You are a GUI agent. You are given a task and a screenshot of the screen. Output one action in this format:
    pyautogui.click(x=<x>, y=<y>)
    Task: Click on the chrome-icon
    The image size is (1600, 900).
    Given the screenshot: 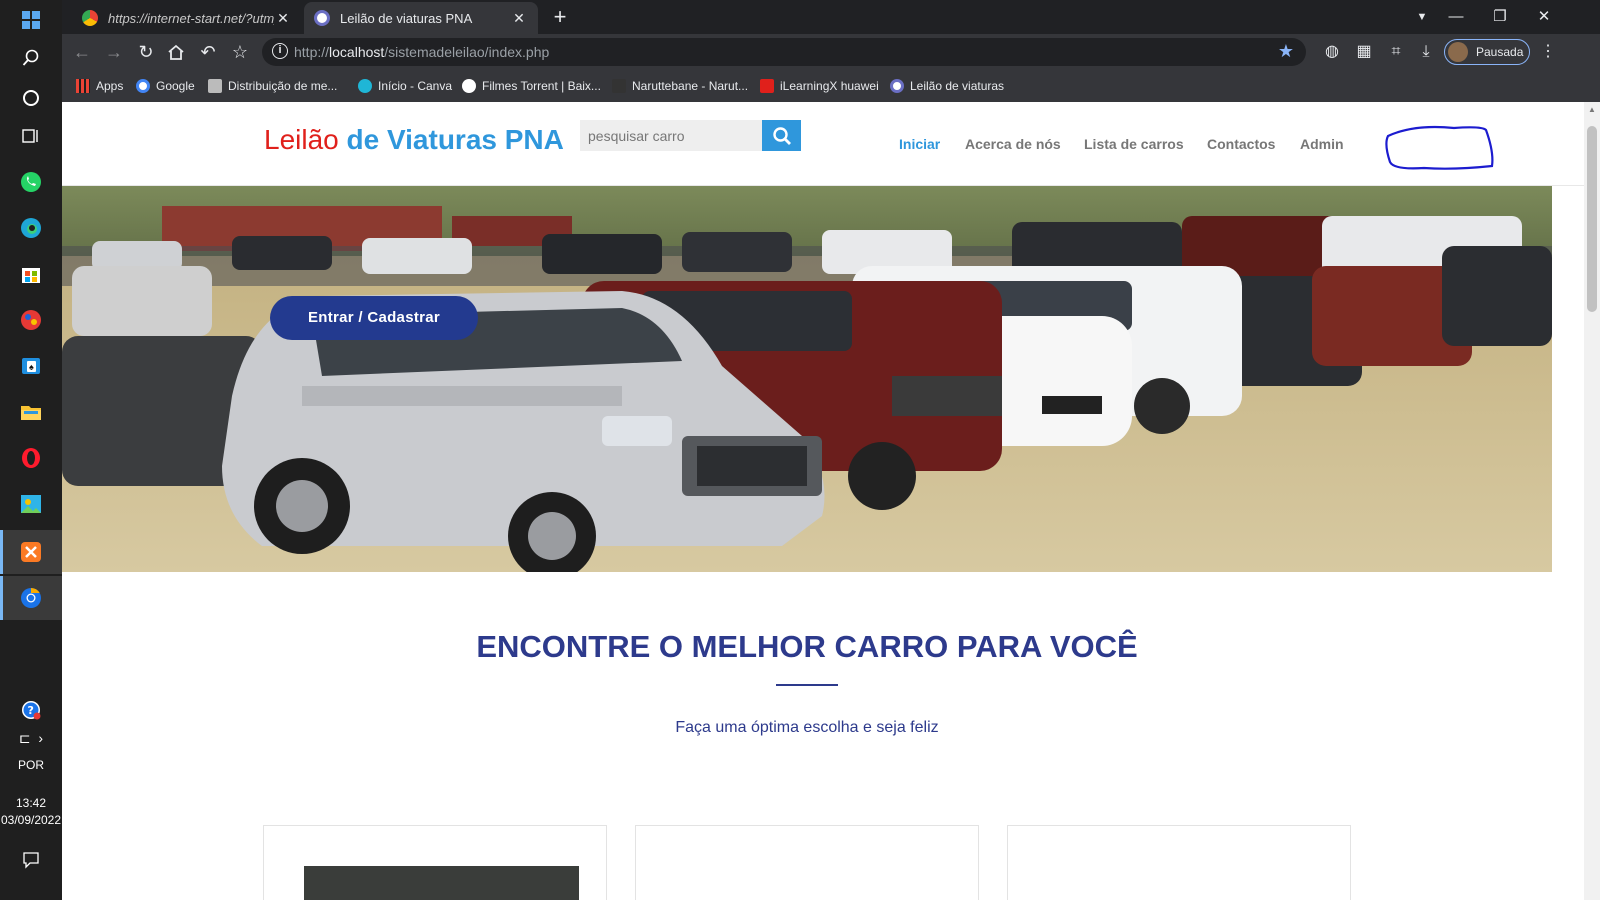 What is the action you would take?
    pyautogui.click(x=31, y=598)
    